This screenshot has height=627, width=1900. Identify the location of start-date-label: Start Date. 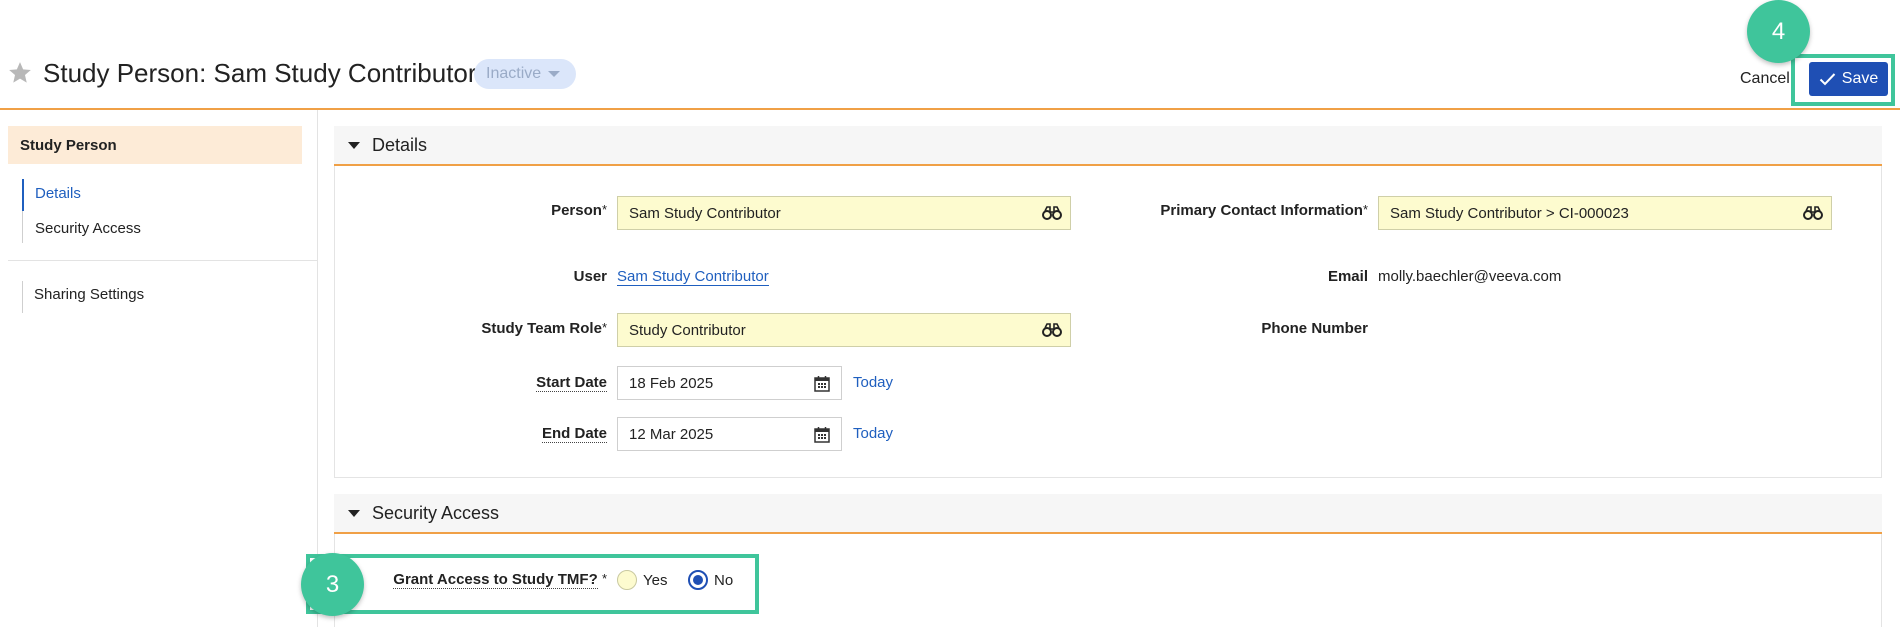
(571, 383).